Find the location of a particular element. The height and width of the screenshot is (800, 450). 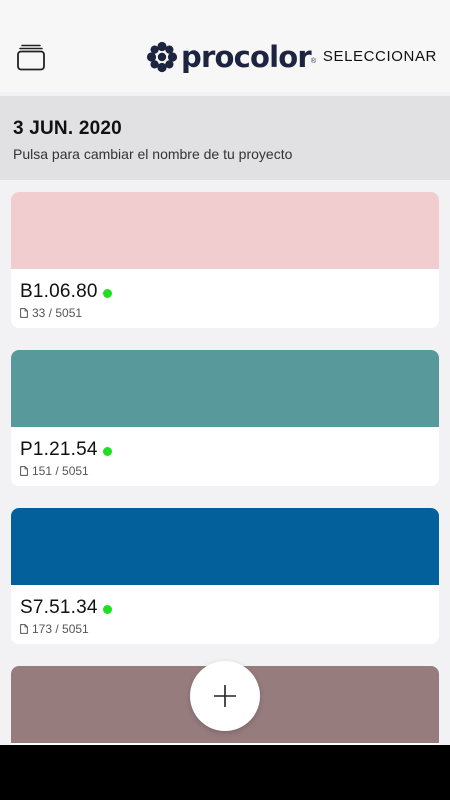

registered-mark: ® is located at coordinates (313, 61).